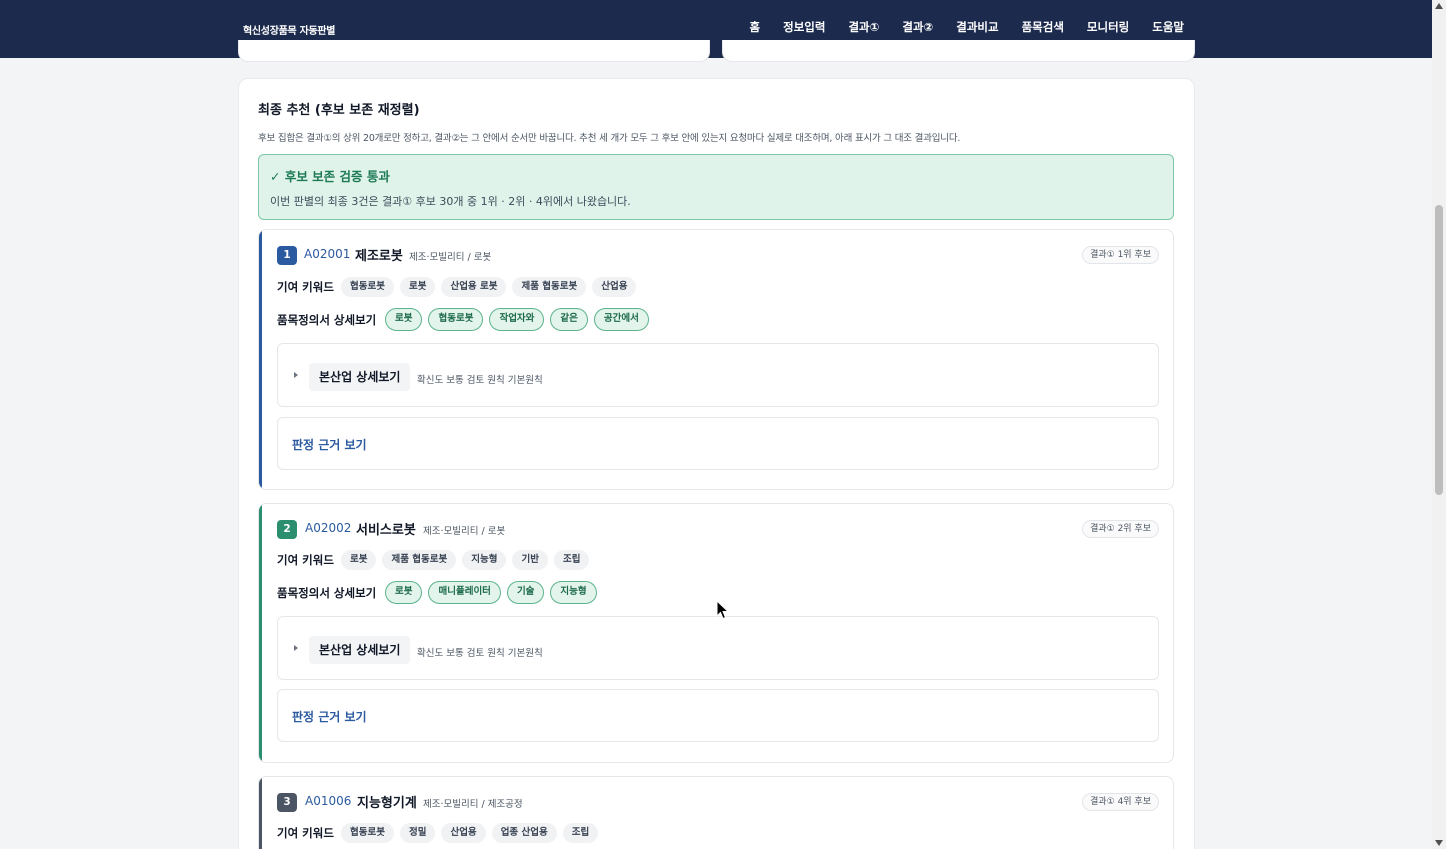 This screenshot has height=849, width=1446. I want to click on item-code: A02002, so click(328, 528).